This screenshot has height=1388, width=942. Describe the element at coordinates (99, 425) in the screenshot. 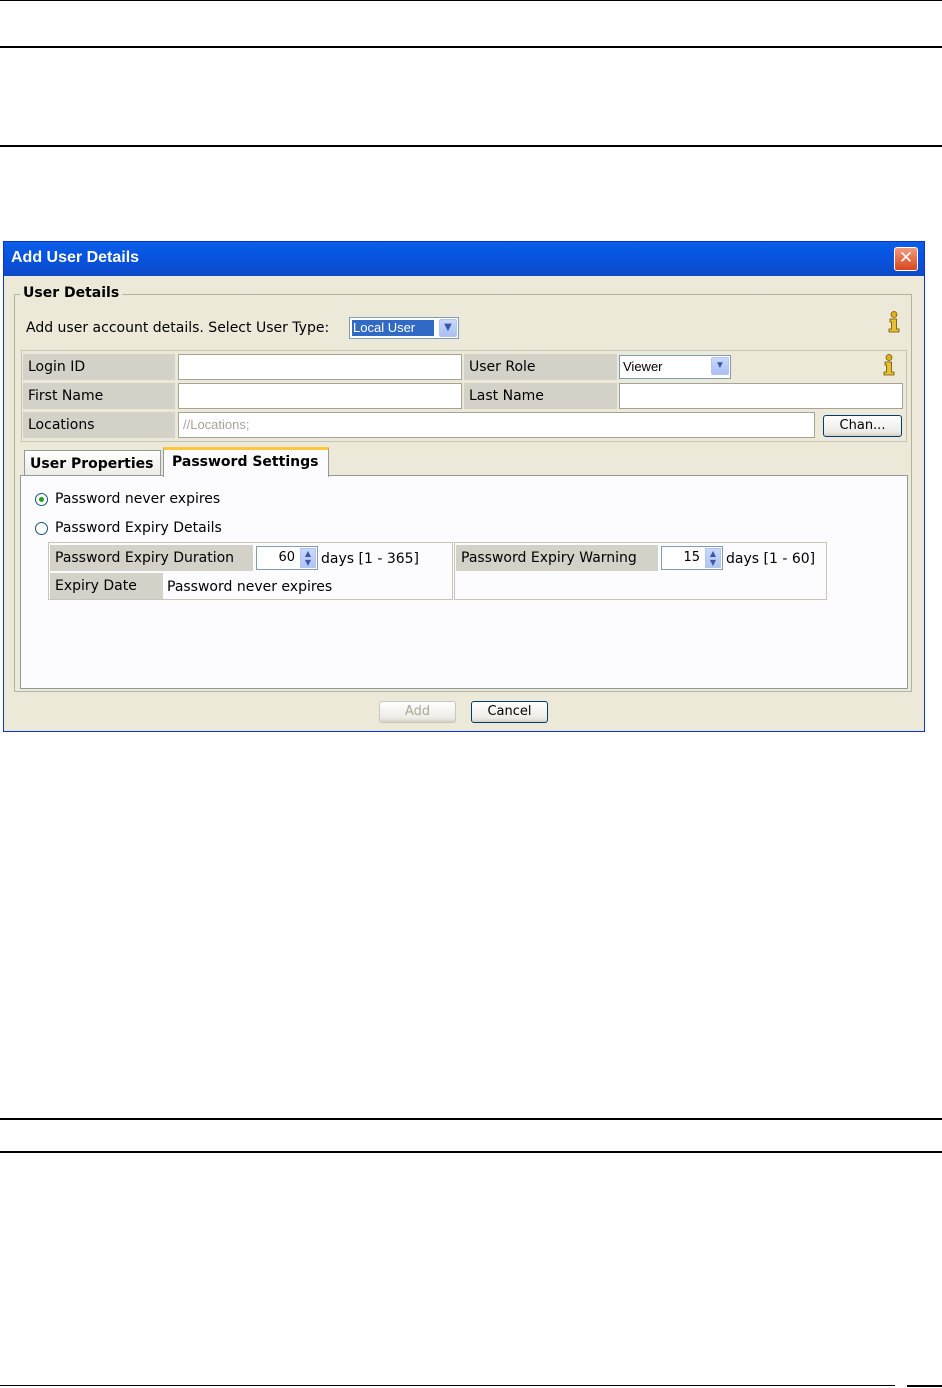

I see `locations-label: Locations` at that location.